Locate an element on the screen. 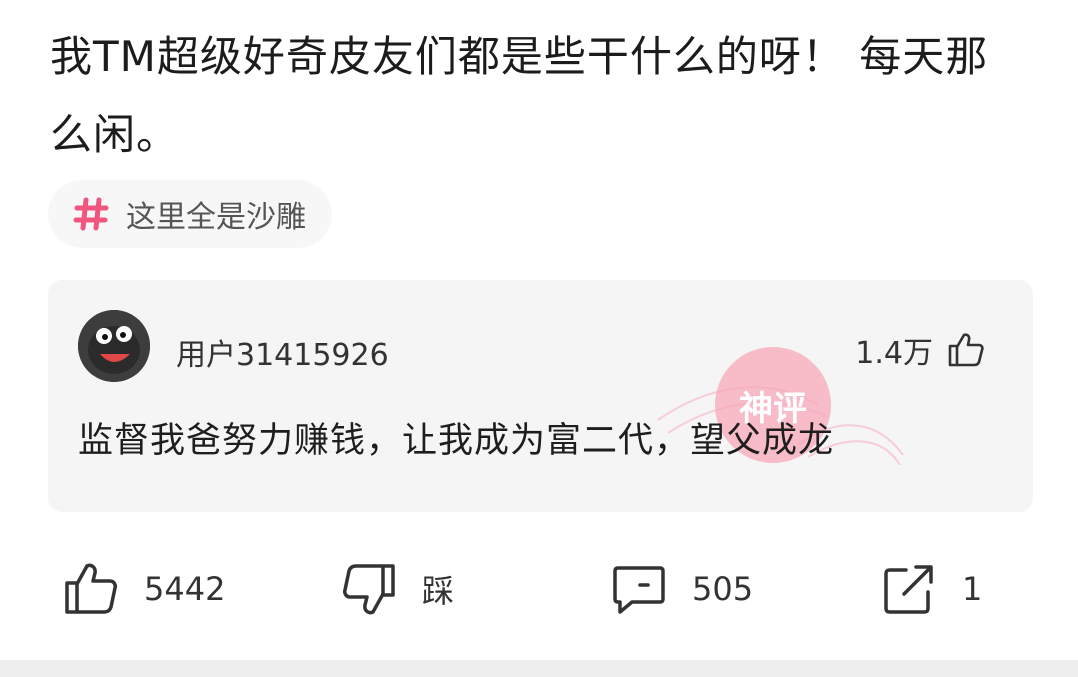 The height and width of the screenshot is (677, 1078). comment-bubble-icon is located at coordinates (639, 590).